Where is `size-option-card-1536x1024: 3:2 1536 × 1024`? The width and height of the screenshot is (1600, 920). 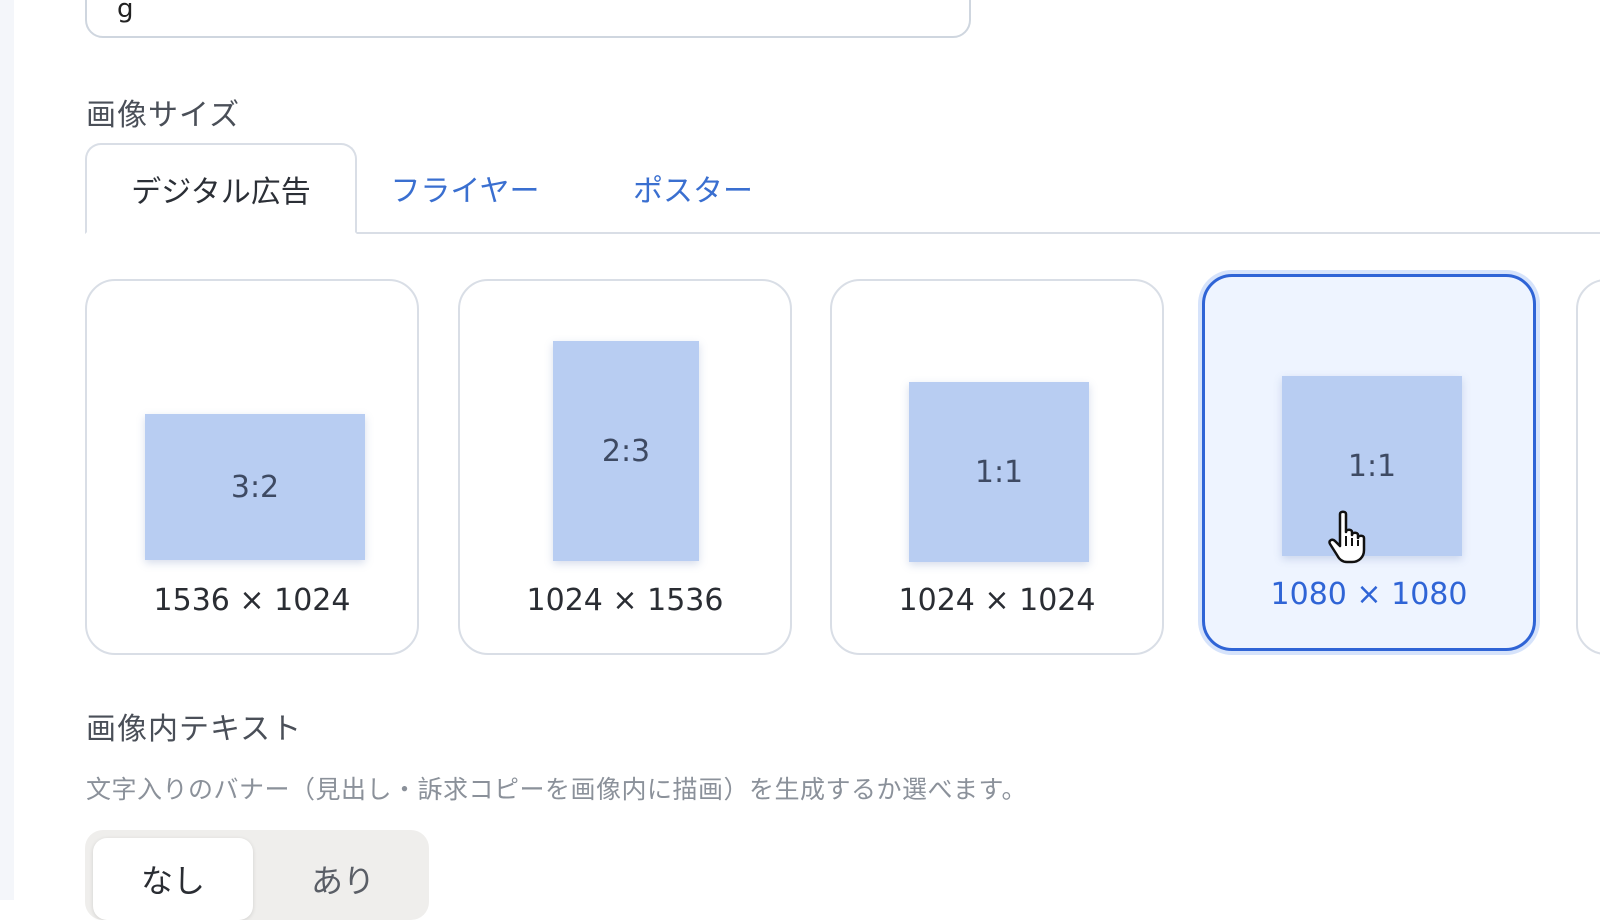
size-option-card-1536x1024: 3:2 1536 × 1024 is located at coordinates (252, 467).